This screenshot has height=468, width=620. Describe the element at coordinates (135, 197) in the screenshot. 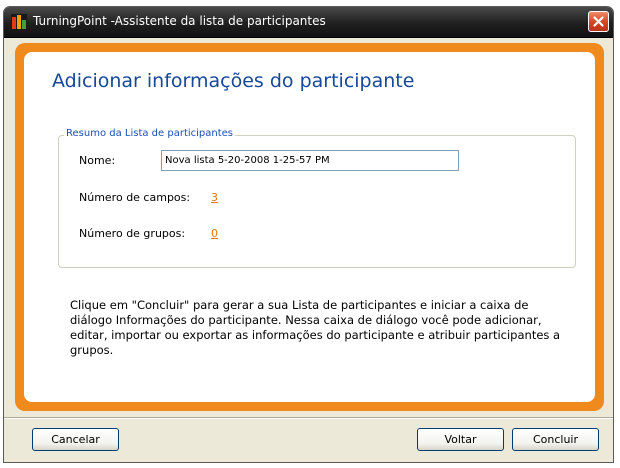

I see `fields-count-label: Número de campos:` at that location.